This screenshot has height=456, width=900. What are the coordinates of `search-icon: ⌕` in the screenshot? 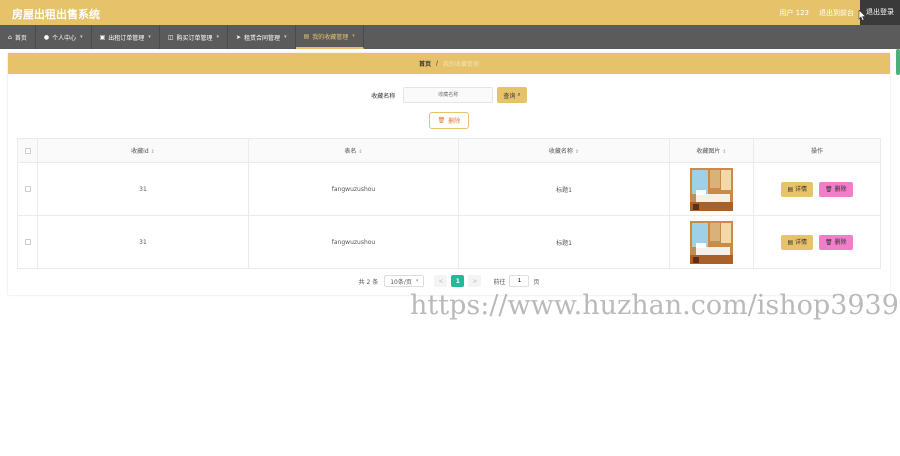 It's located at (519, 94).